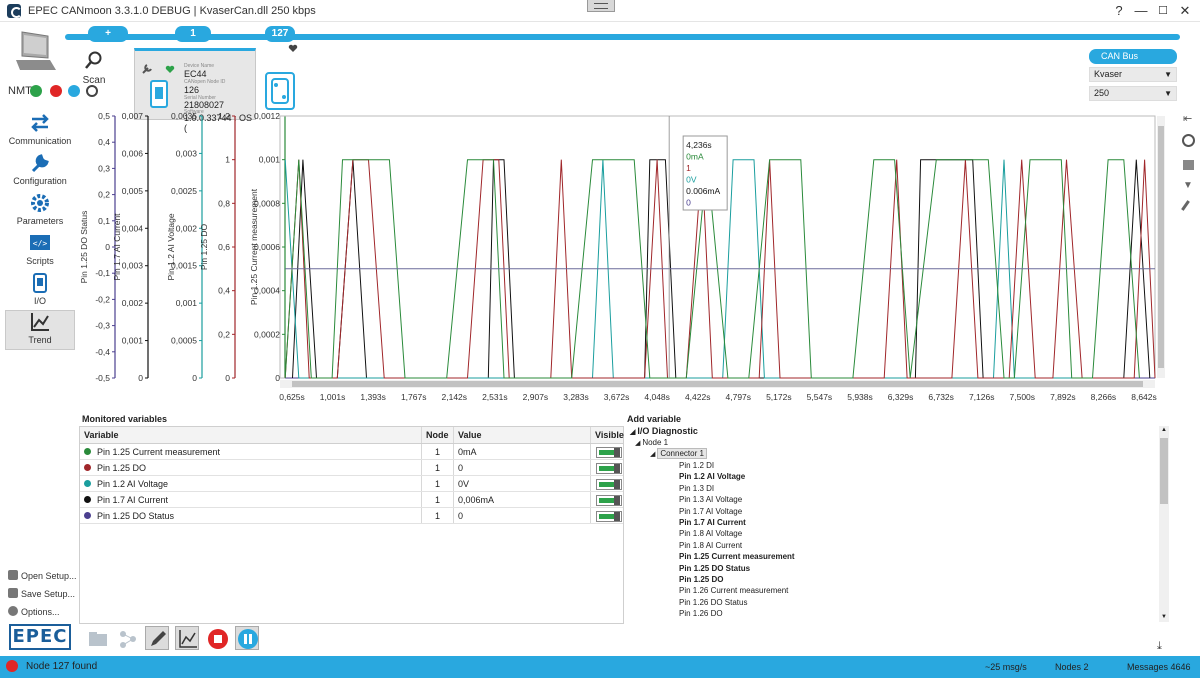 This screenshot has width=1200, height=678. Describe the element at coordinates (733, 590) in the screenshot. I see `tree-item: Pin 1.26 Current measurement` at that location.